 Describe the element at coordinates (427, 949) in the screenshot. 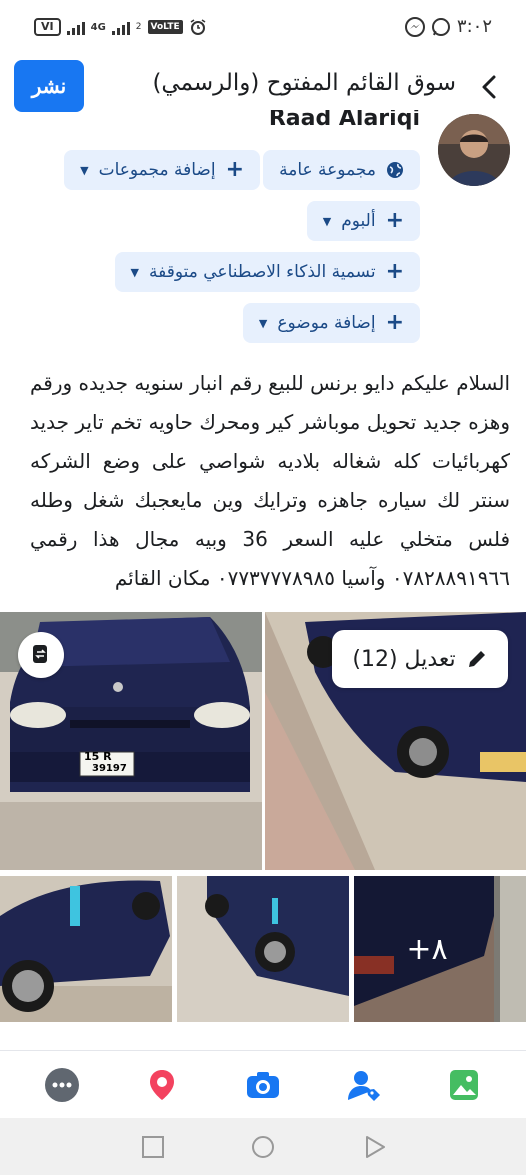

I see `more-photos-overlay: +٨` at that location.